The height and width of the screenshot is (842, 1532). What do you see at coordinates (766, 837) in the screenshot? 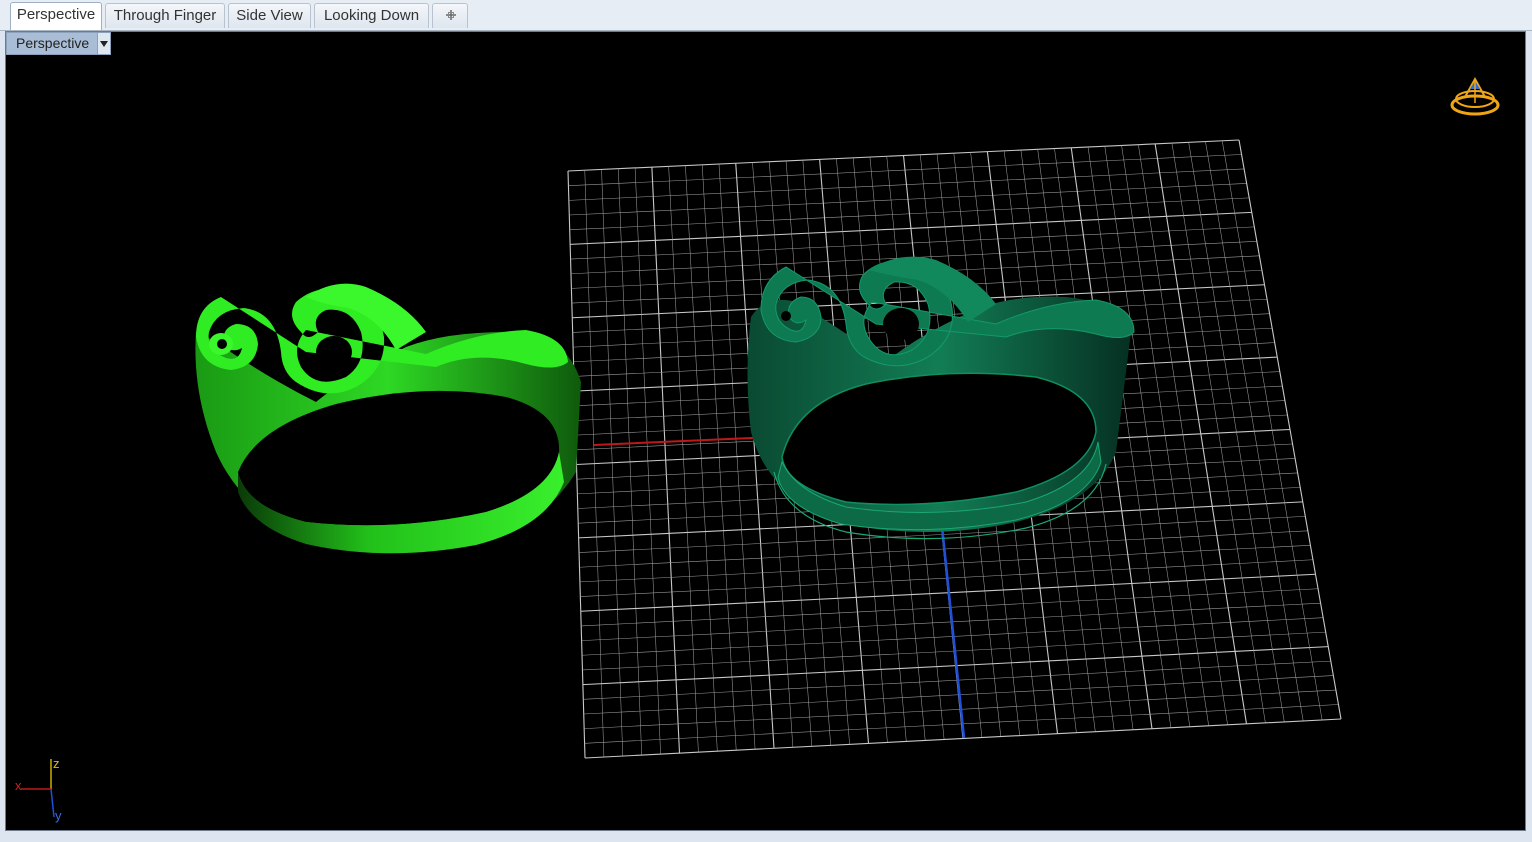
I see `status-strip` at bounding box center [766, 837].